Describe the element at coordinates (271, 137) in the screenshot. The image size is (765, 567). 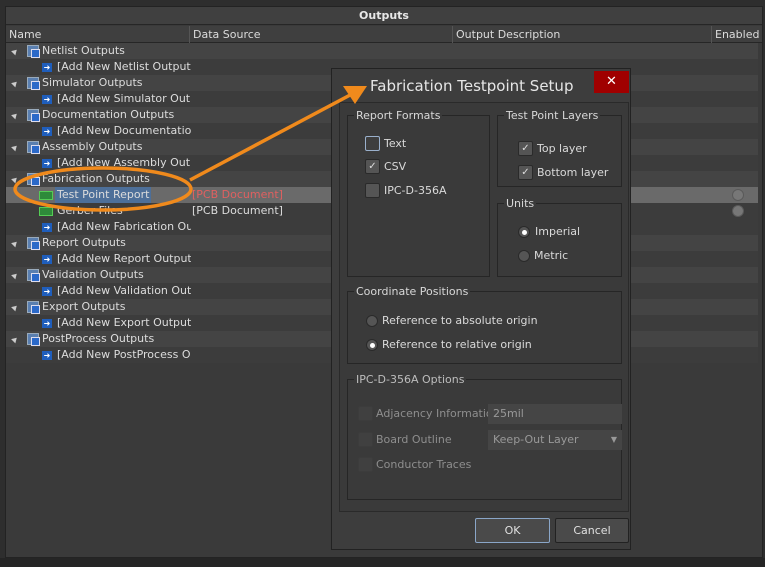
I see `highlight-arrow-line` at that location.